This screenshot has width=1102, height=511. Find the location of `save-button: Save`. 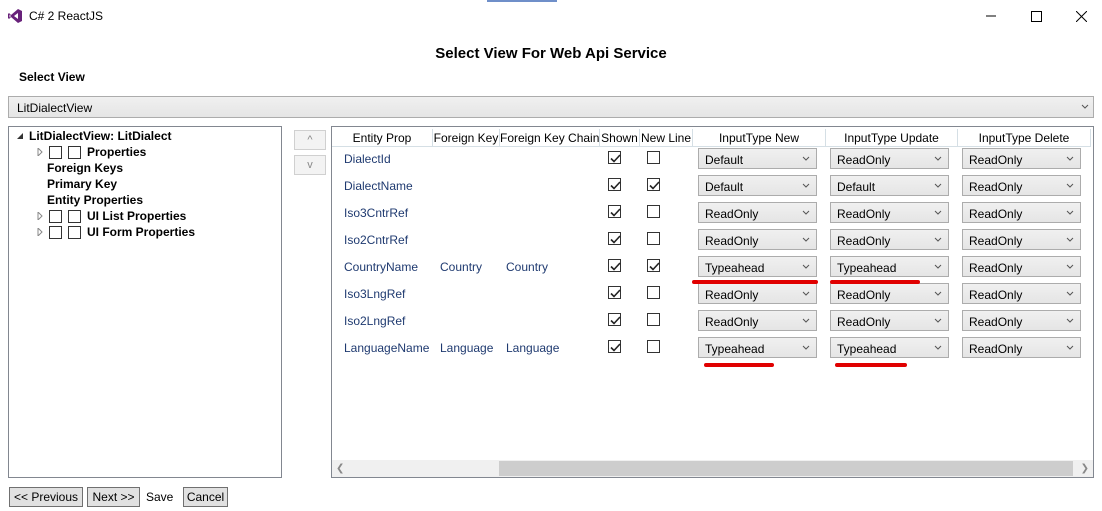

save-button: Save is located at coordinates (159, 497).